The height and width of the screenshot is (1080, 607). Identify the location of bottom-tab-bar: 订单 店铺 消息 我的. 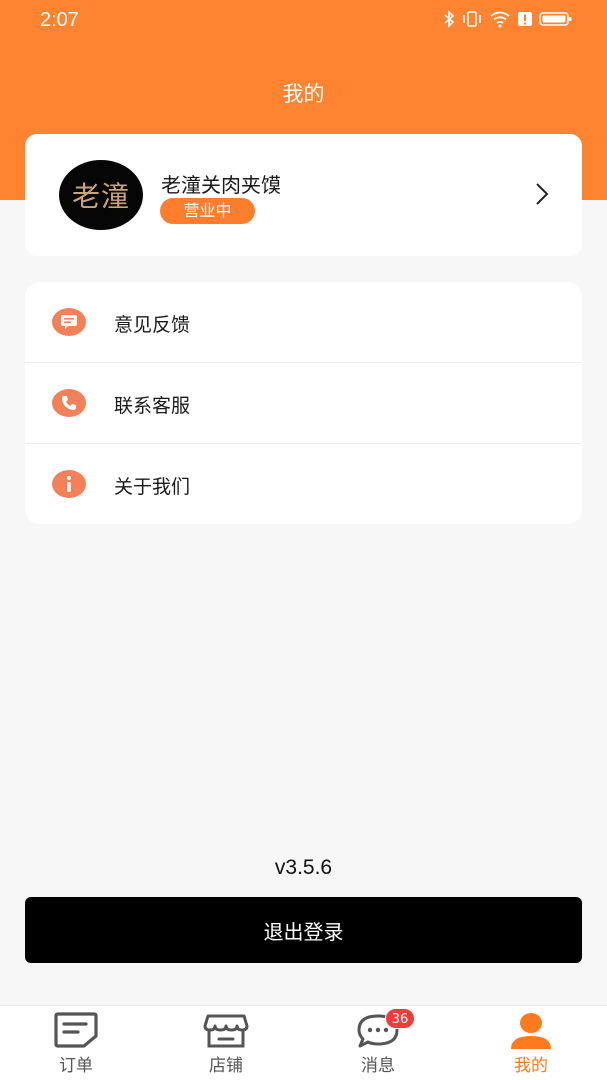
(303, 1042).